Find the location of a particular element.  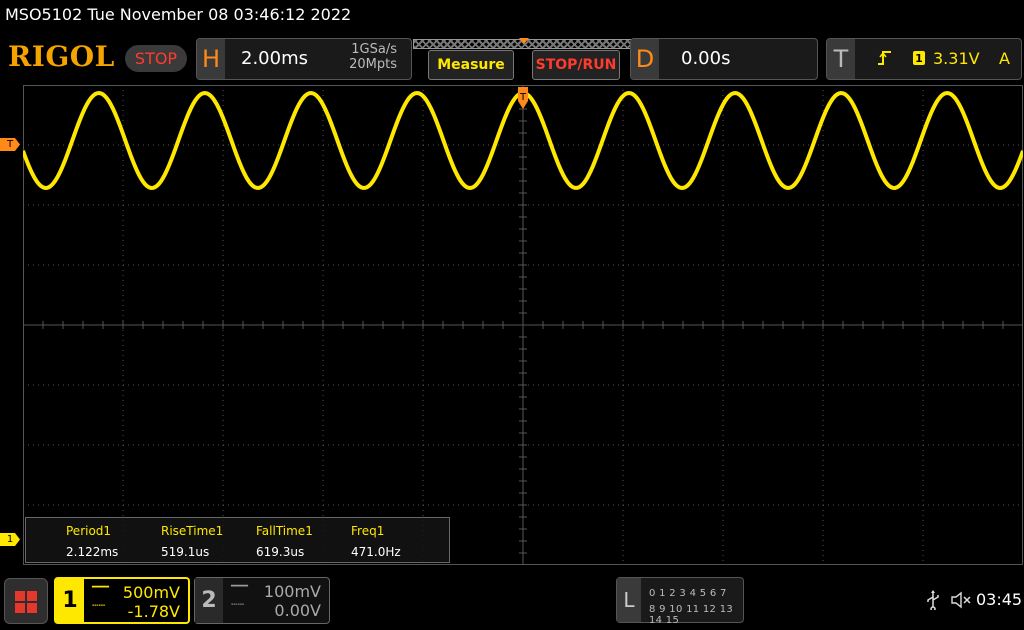

trigger-panel: T 1 3.31V A is located at coordinates (924, 59).